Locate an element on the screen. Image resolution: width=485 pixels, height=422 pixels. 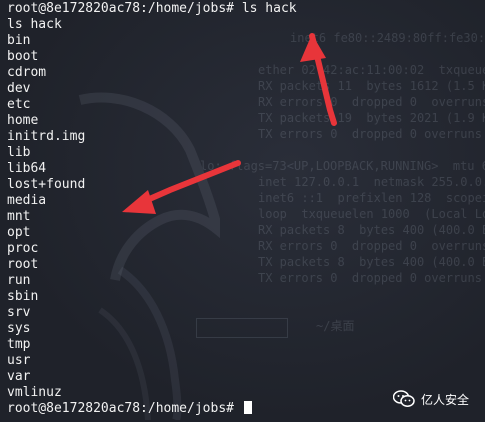
watermark: 亿人安全 is located at coordinates (430, 399).